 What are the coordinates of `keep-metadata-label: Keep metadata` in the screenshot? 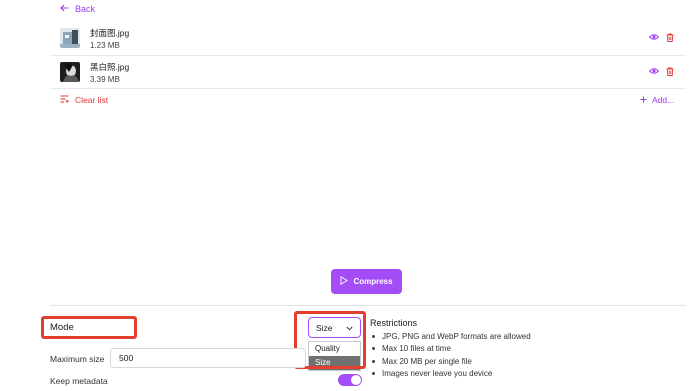 It's located at (79, 381).